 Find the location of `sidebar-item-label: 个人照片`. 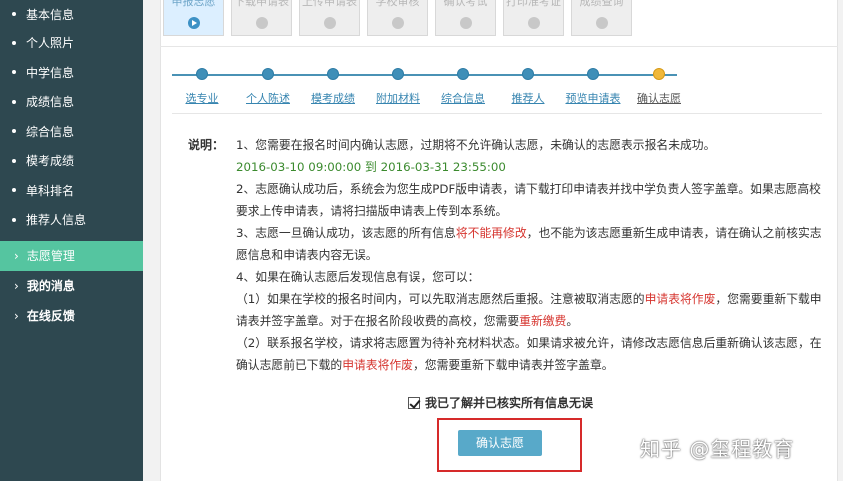

sidebar-item-label: 个人照片 is located at coordinates (50, 43).